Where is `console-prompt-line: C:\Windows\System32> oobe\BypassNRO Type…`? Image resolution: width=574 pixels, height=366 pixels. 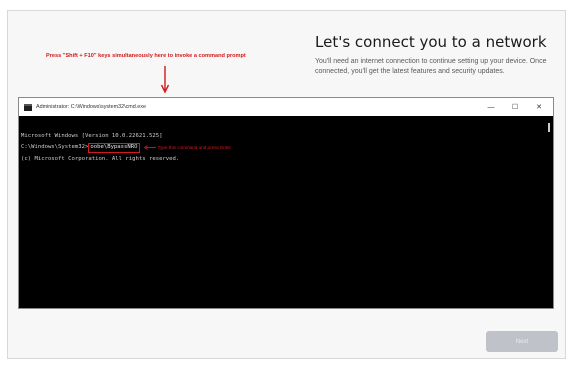 console-prompt-line: C:\Windows\System32> oobe\BypassNRO Type… is located at coordinates (126, 148).